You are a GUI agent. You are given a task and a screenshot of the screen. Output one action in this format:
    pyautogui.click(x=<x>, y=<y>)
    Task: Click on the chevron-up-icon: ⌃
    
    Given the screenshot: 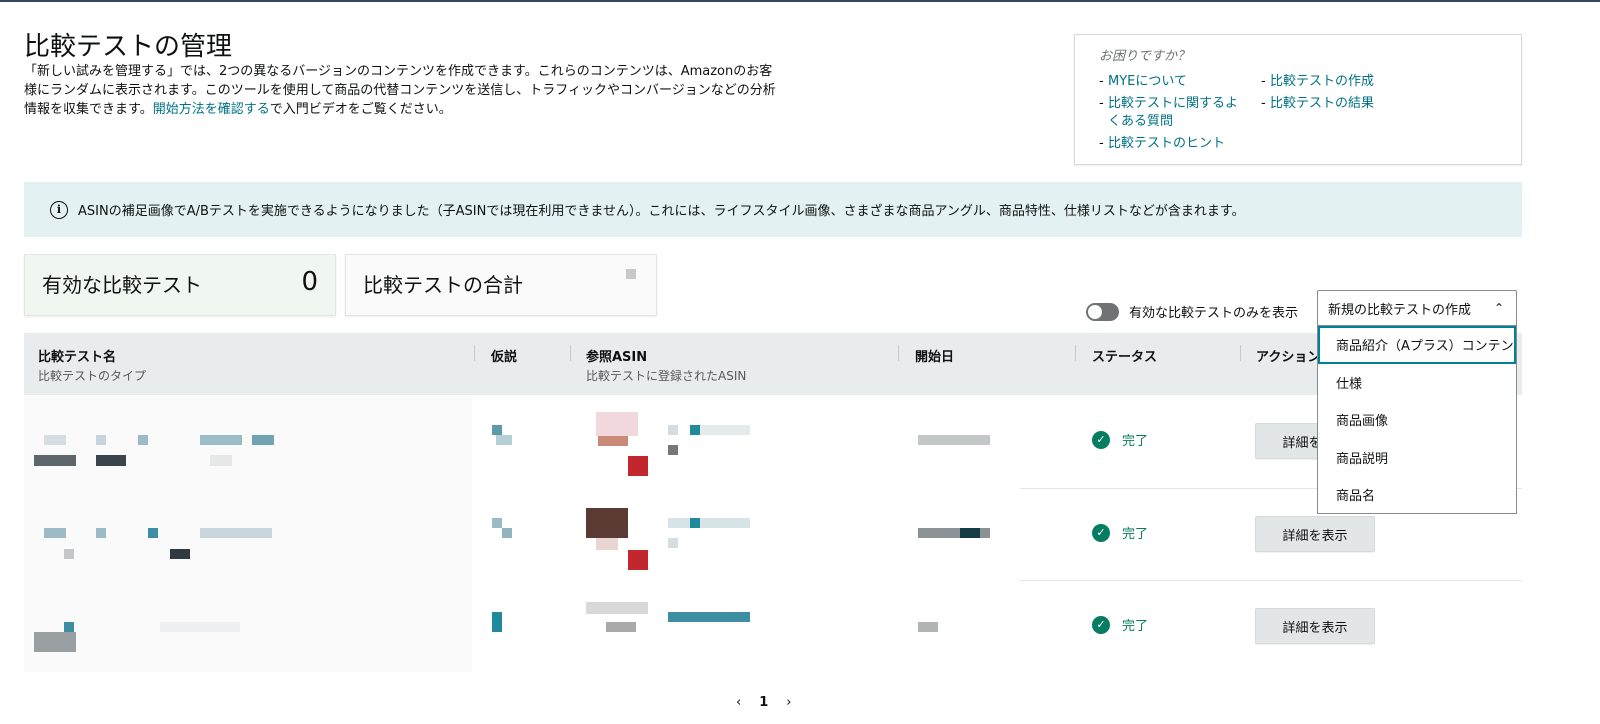 What is the action you would take?
    pyautogui.click(x=1498, y=308)
    